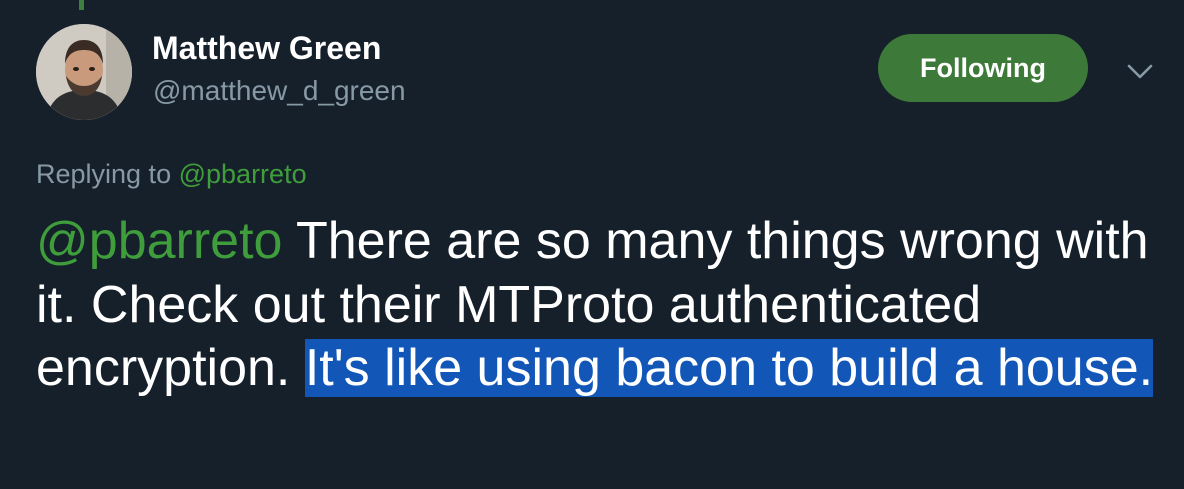  Describe the element at coordinates (159, 241) in the screenshot. I see `tweet-mention-link: @pbarreto` at that location.